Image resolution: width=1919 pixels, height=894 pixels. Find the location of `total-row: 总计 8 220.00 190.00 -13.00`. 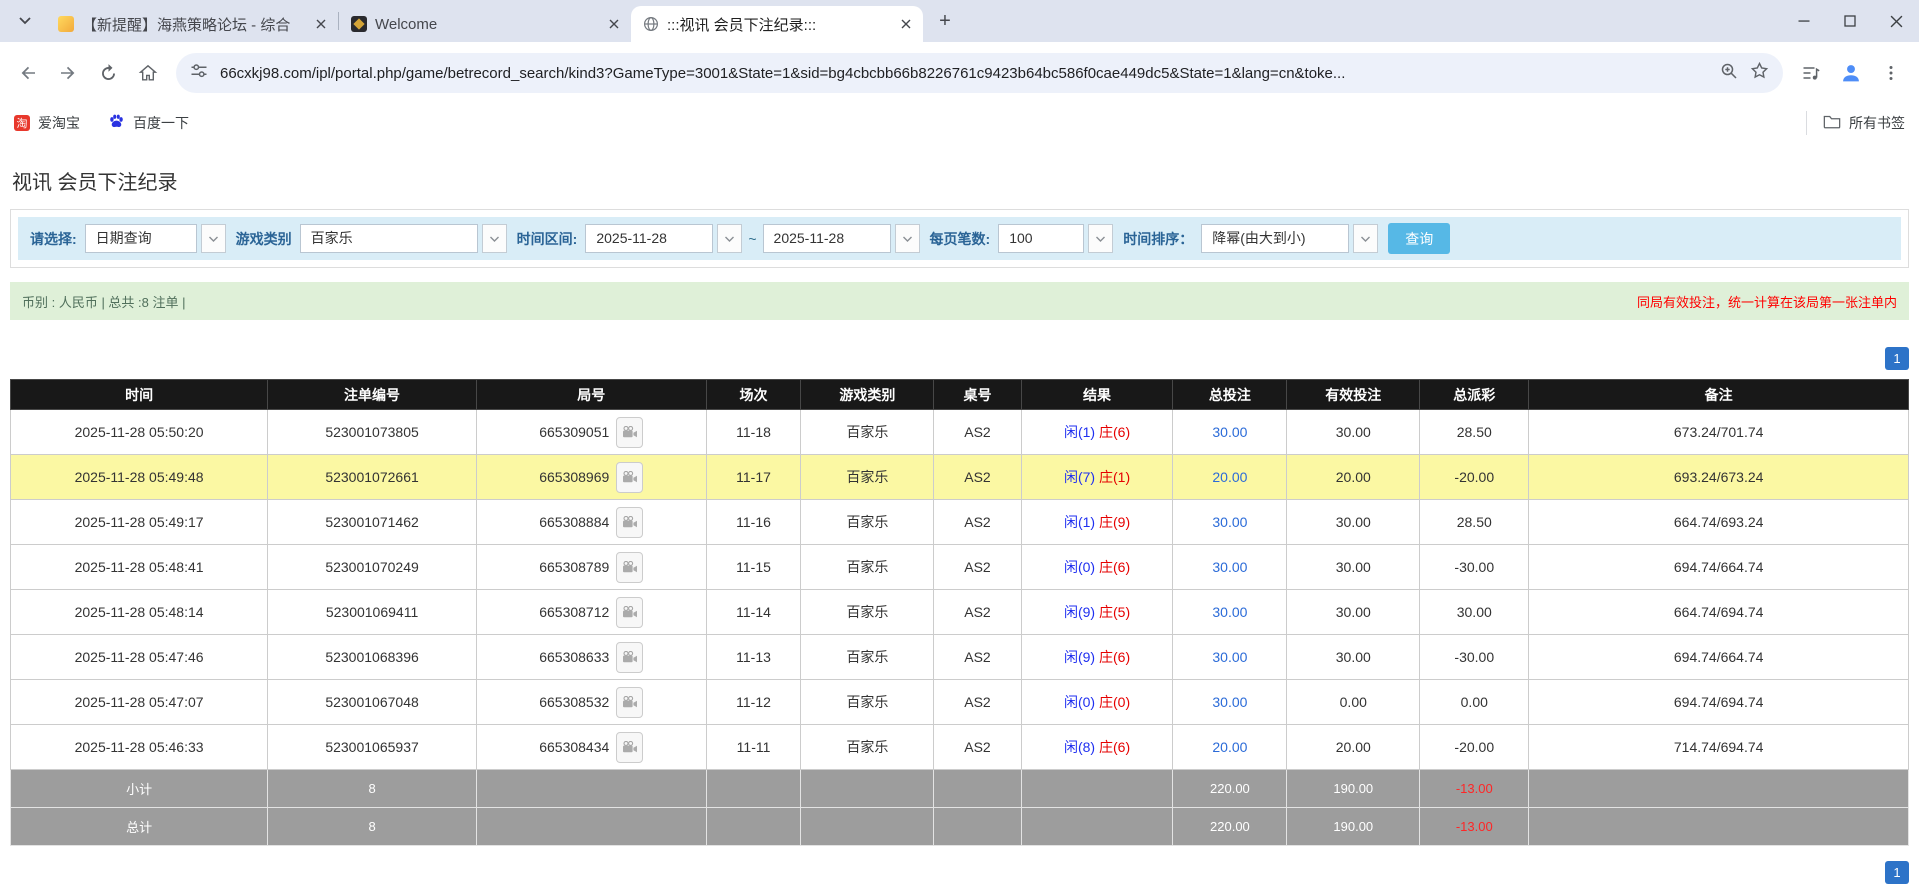

total-row: 总计 8 220.00 190.00 -13.00 is located at coordinates (959, 826).